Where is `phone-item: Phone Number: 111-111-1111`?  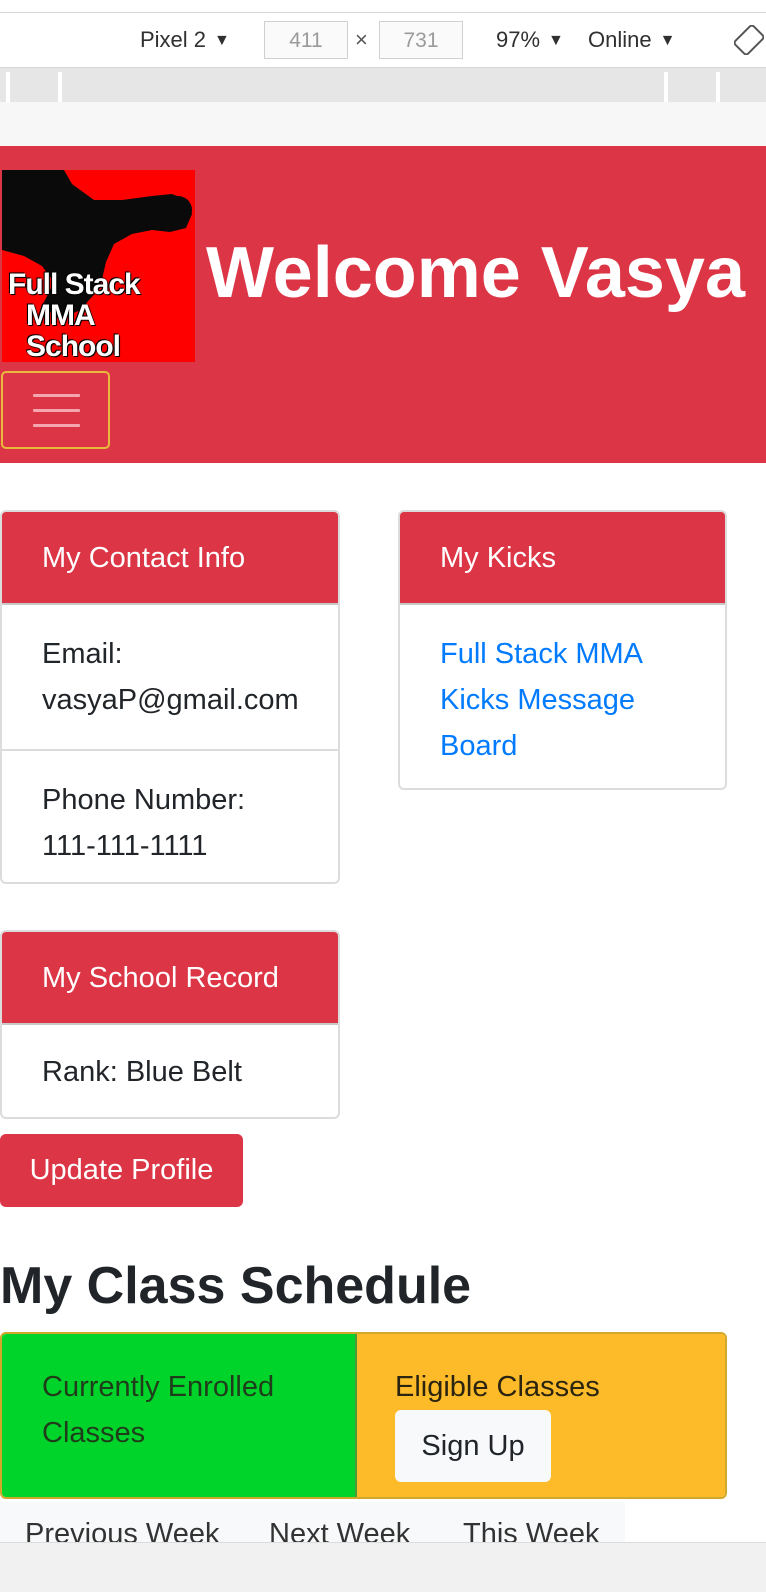 phone-item: Phone Number: 111-111-1111 is located at coordinates (170, 815).